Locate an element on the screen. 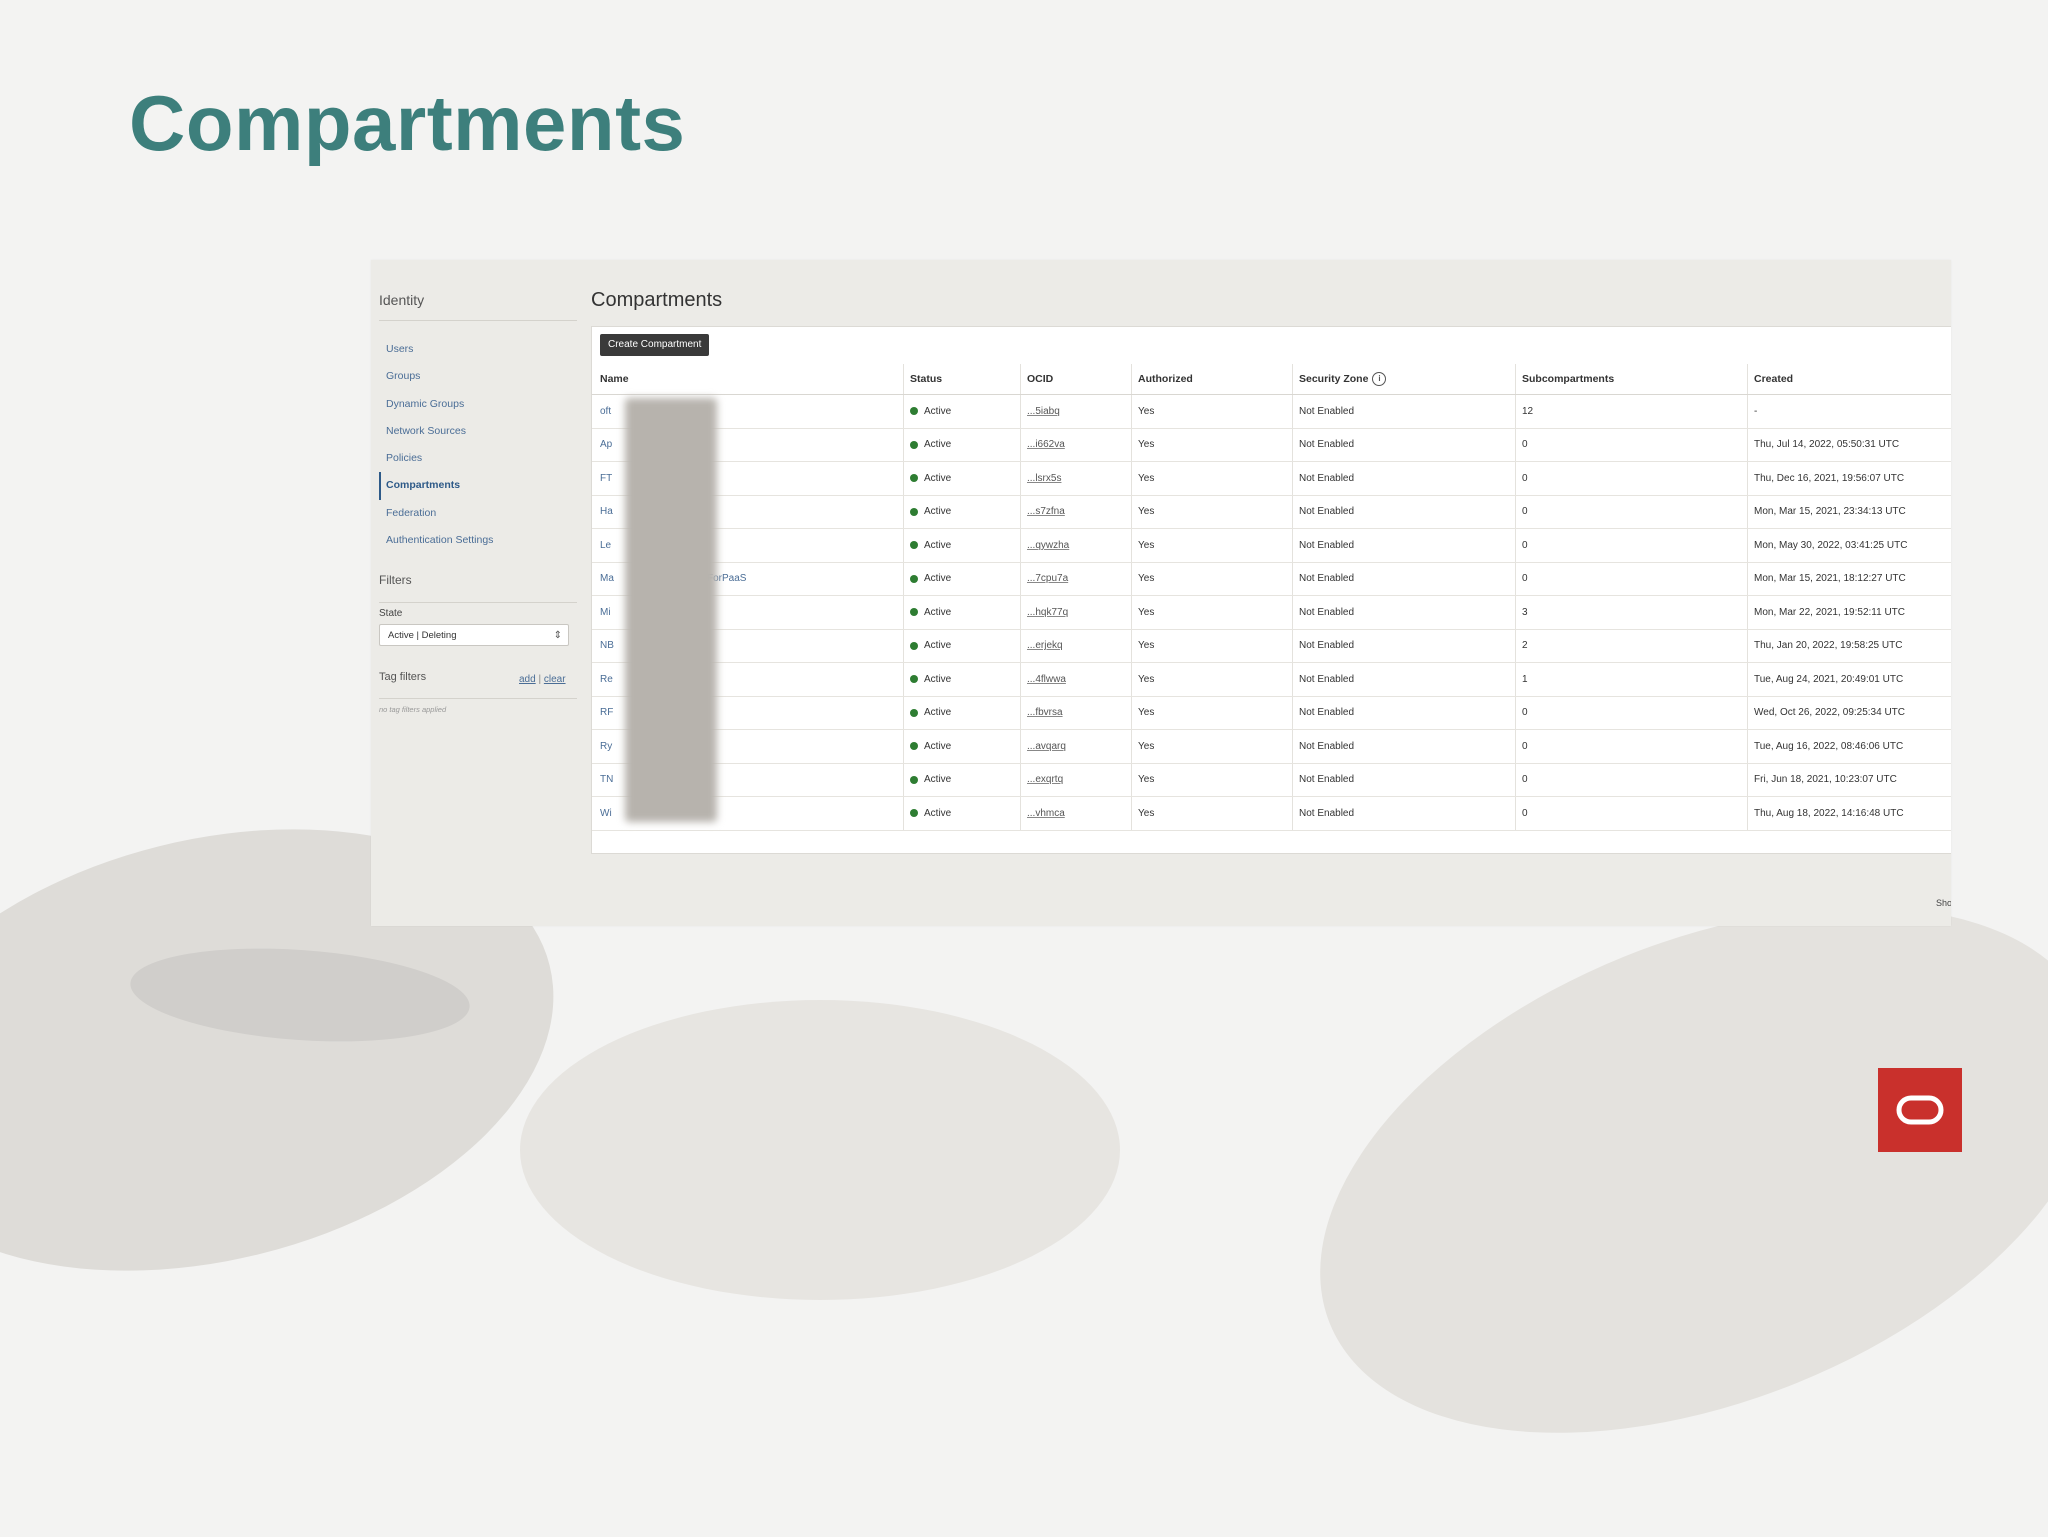 The height and width of the screenshot is (1537, 2048). compartment-name-link: Re is located at coordinates (606, 679).